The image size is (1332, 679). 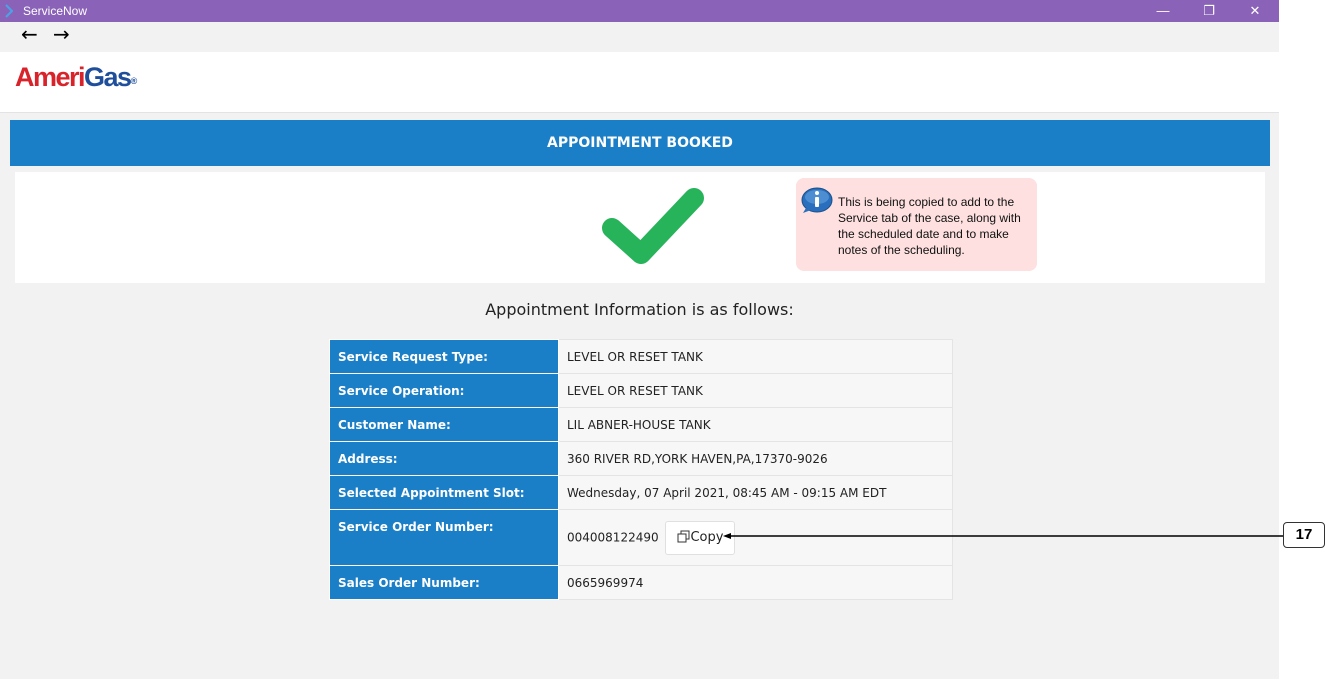 What do you see at coordinates (1255, 11) in the screenshot?
I see `close-button: ✕` at bounding box center [1255, 11].